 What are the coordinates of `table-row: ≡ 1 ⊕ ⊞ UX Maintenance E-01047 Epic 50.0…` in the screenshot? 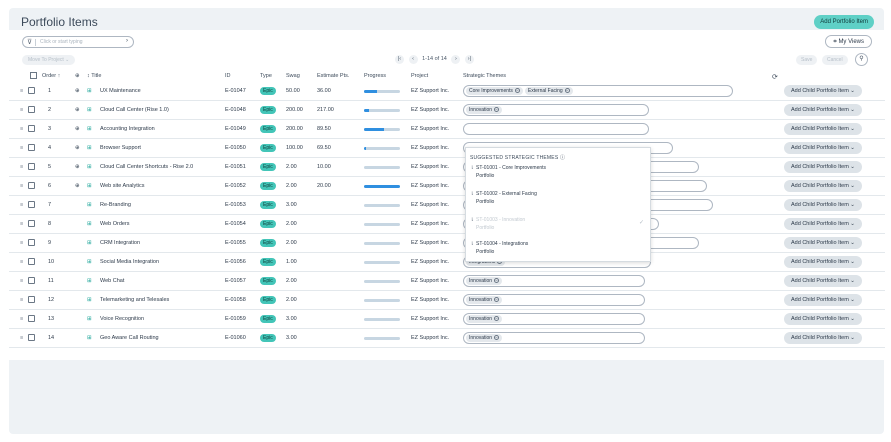 It's located at (447, 91).